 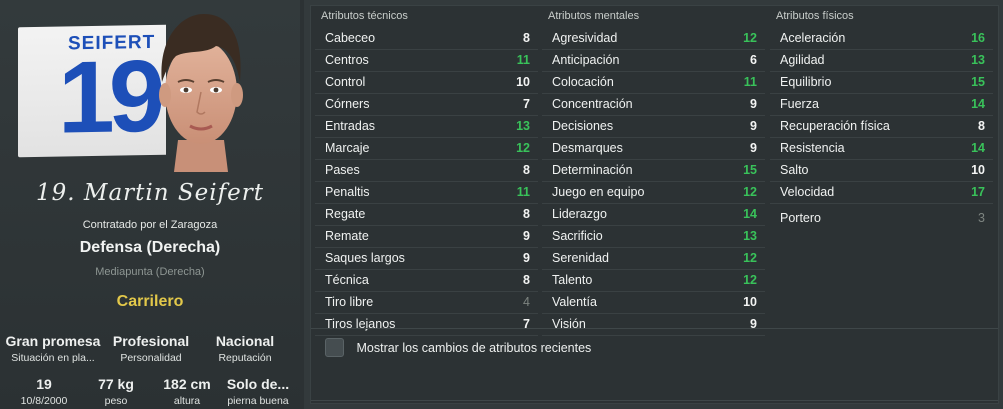 I want to click on attribute-row: Salto 10, so click(x=881, y=171).